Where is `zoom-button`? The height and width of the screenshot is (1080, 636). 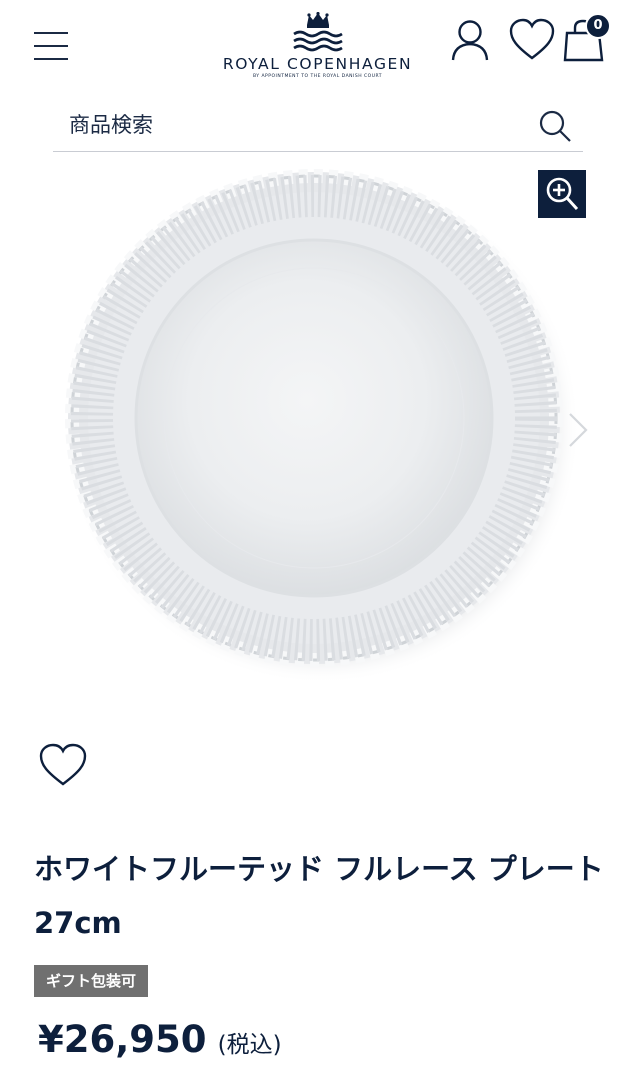 zoom-button is located at coordinates (562, 194).